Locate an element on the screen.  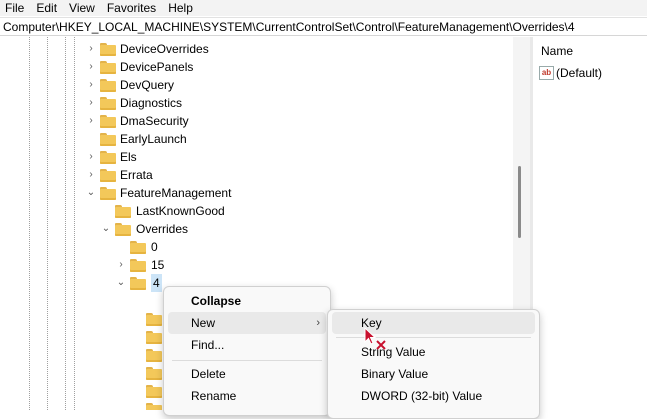
menu-separator is located at coordinates (247, 360).